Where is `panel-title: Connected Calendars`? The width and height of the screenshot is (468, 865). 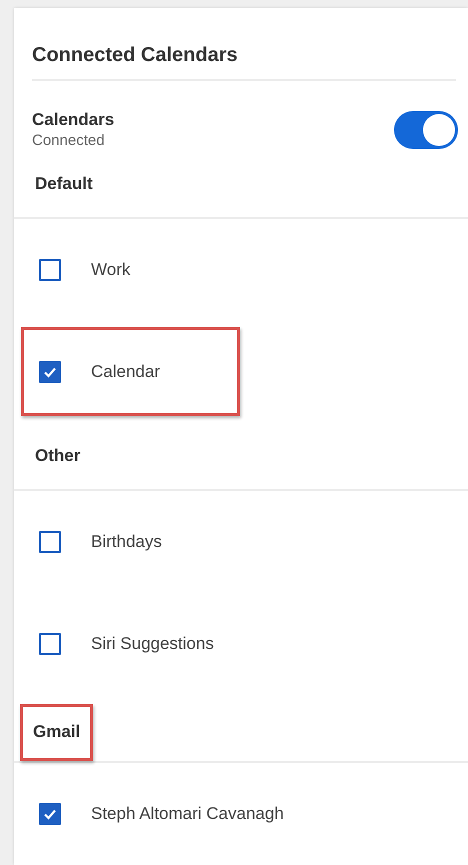
panel-title: Connected Calendars is located at coordinates (135, 55).